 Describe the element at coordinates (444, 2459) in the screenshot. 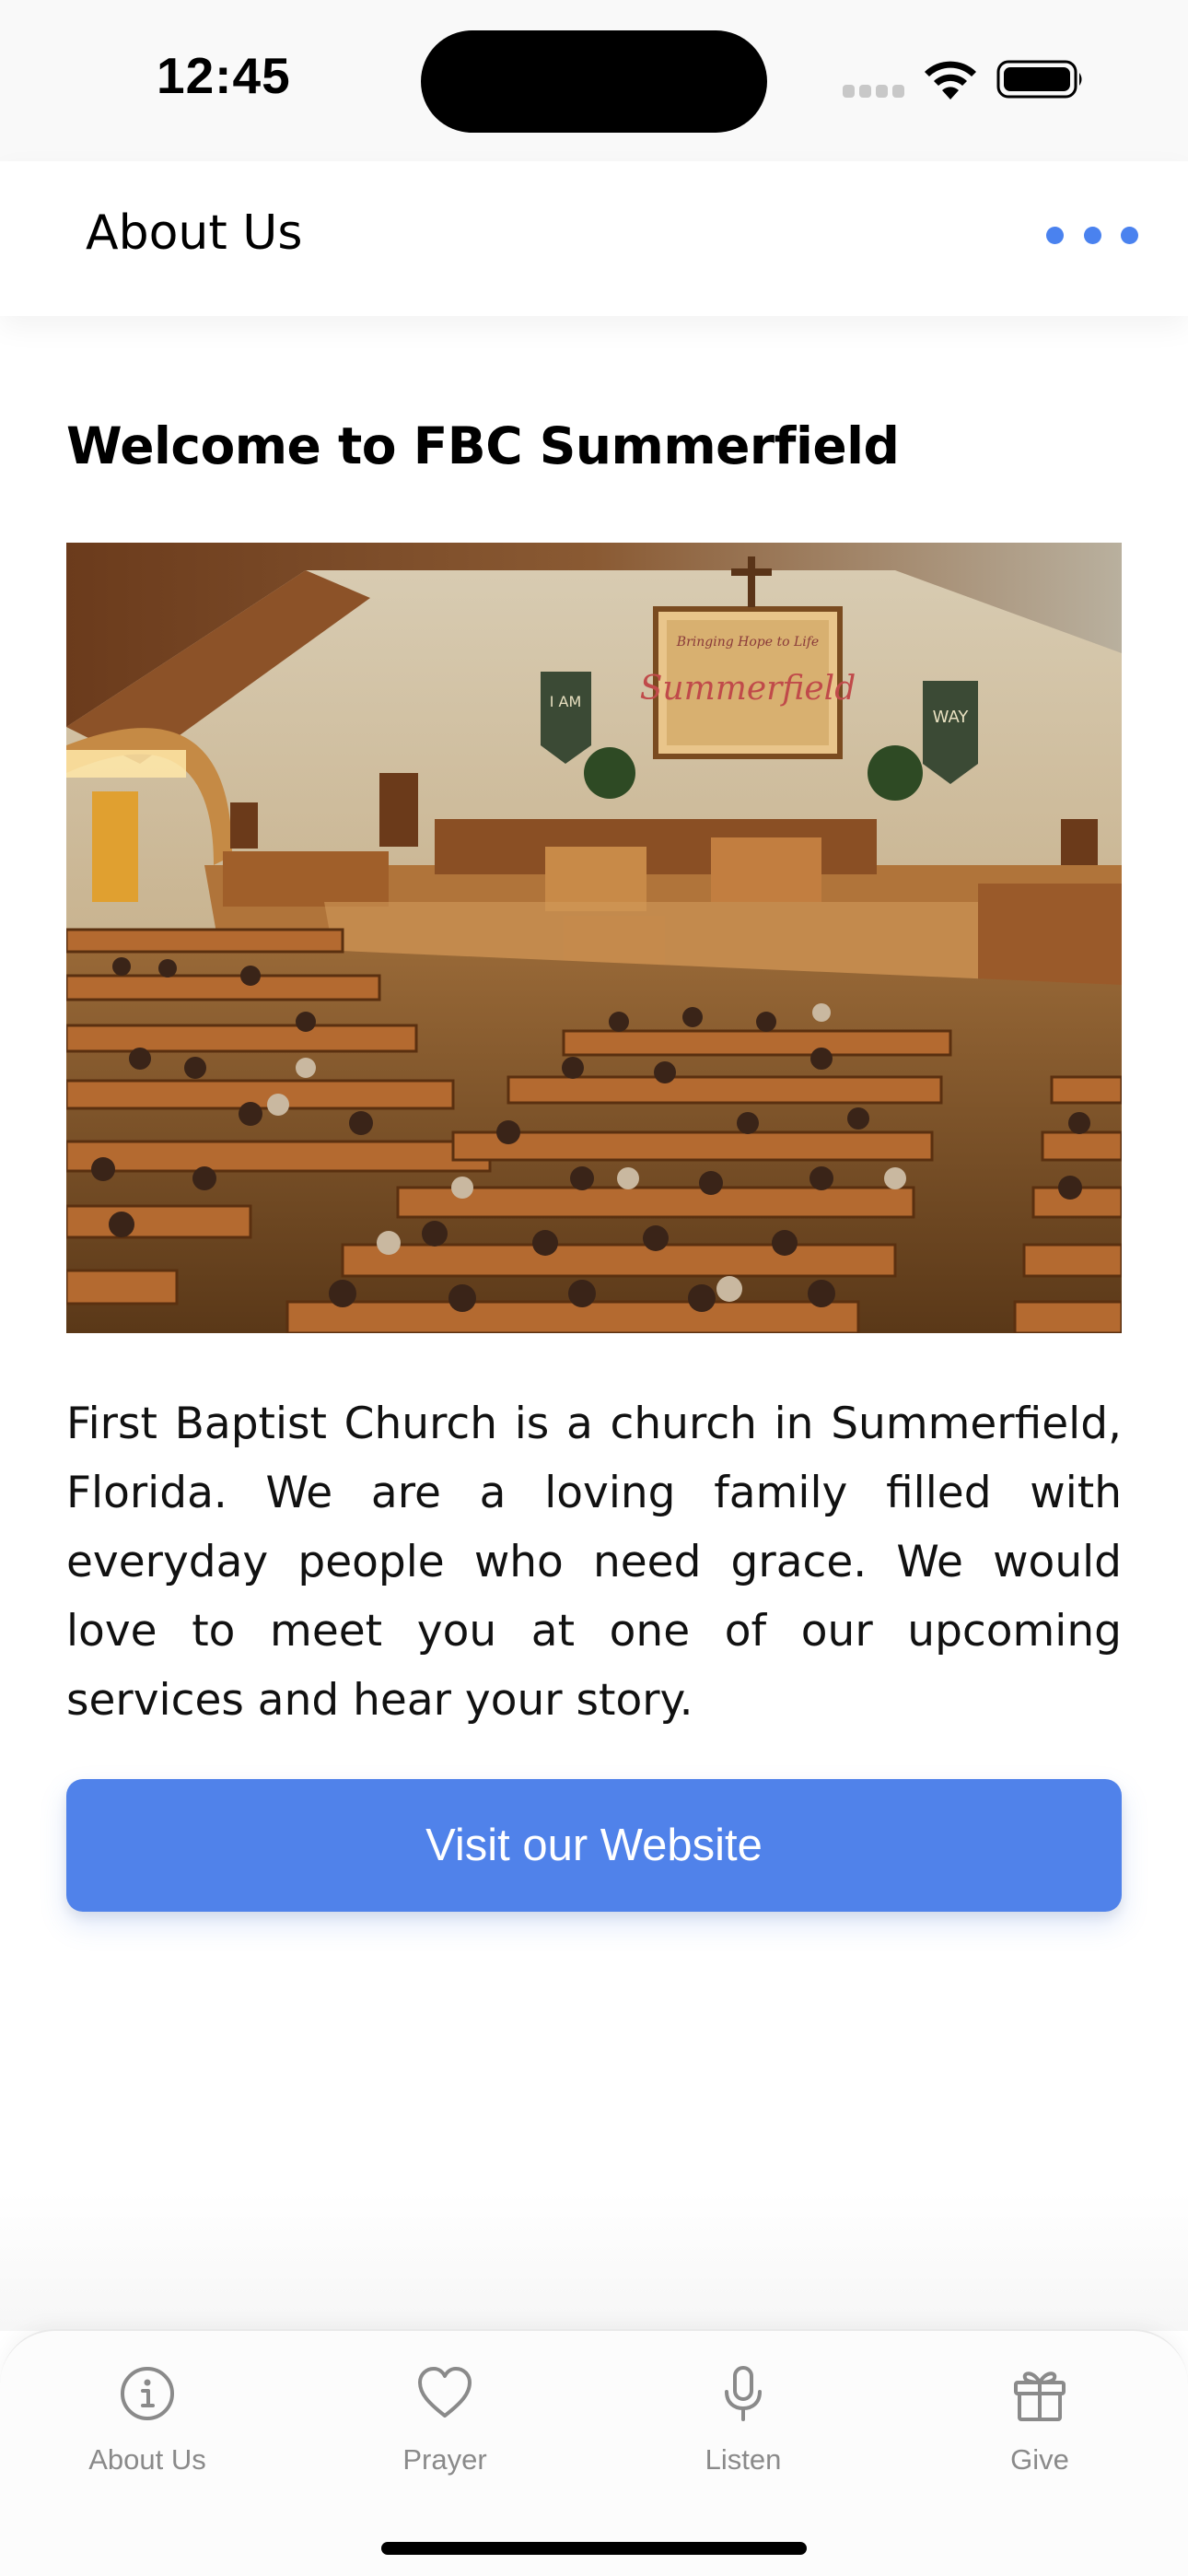

I see `tab-label: Prayer` at that location.